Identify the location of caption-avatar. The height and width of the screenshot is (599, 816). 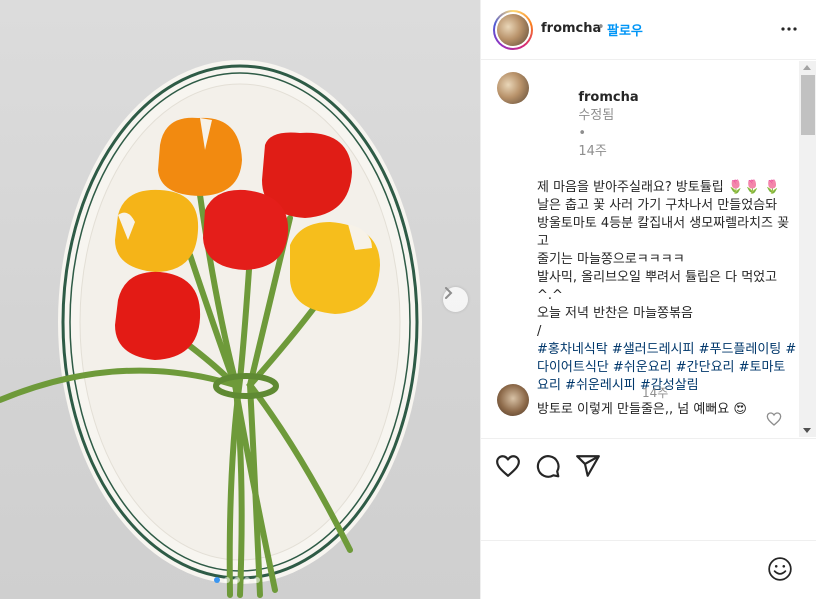
(513, 88).